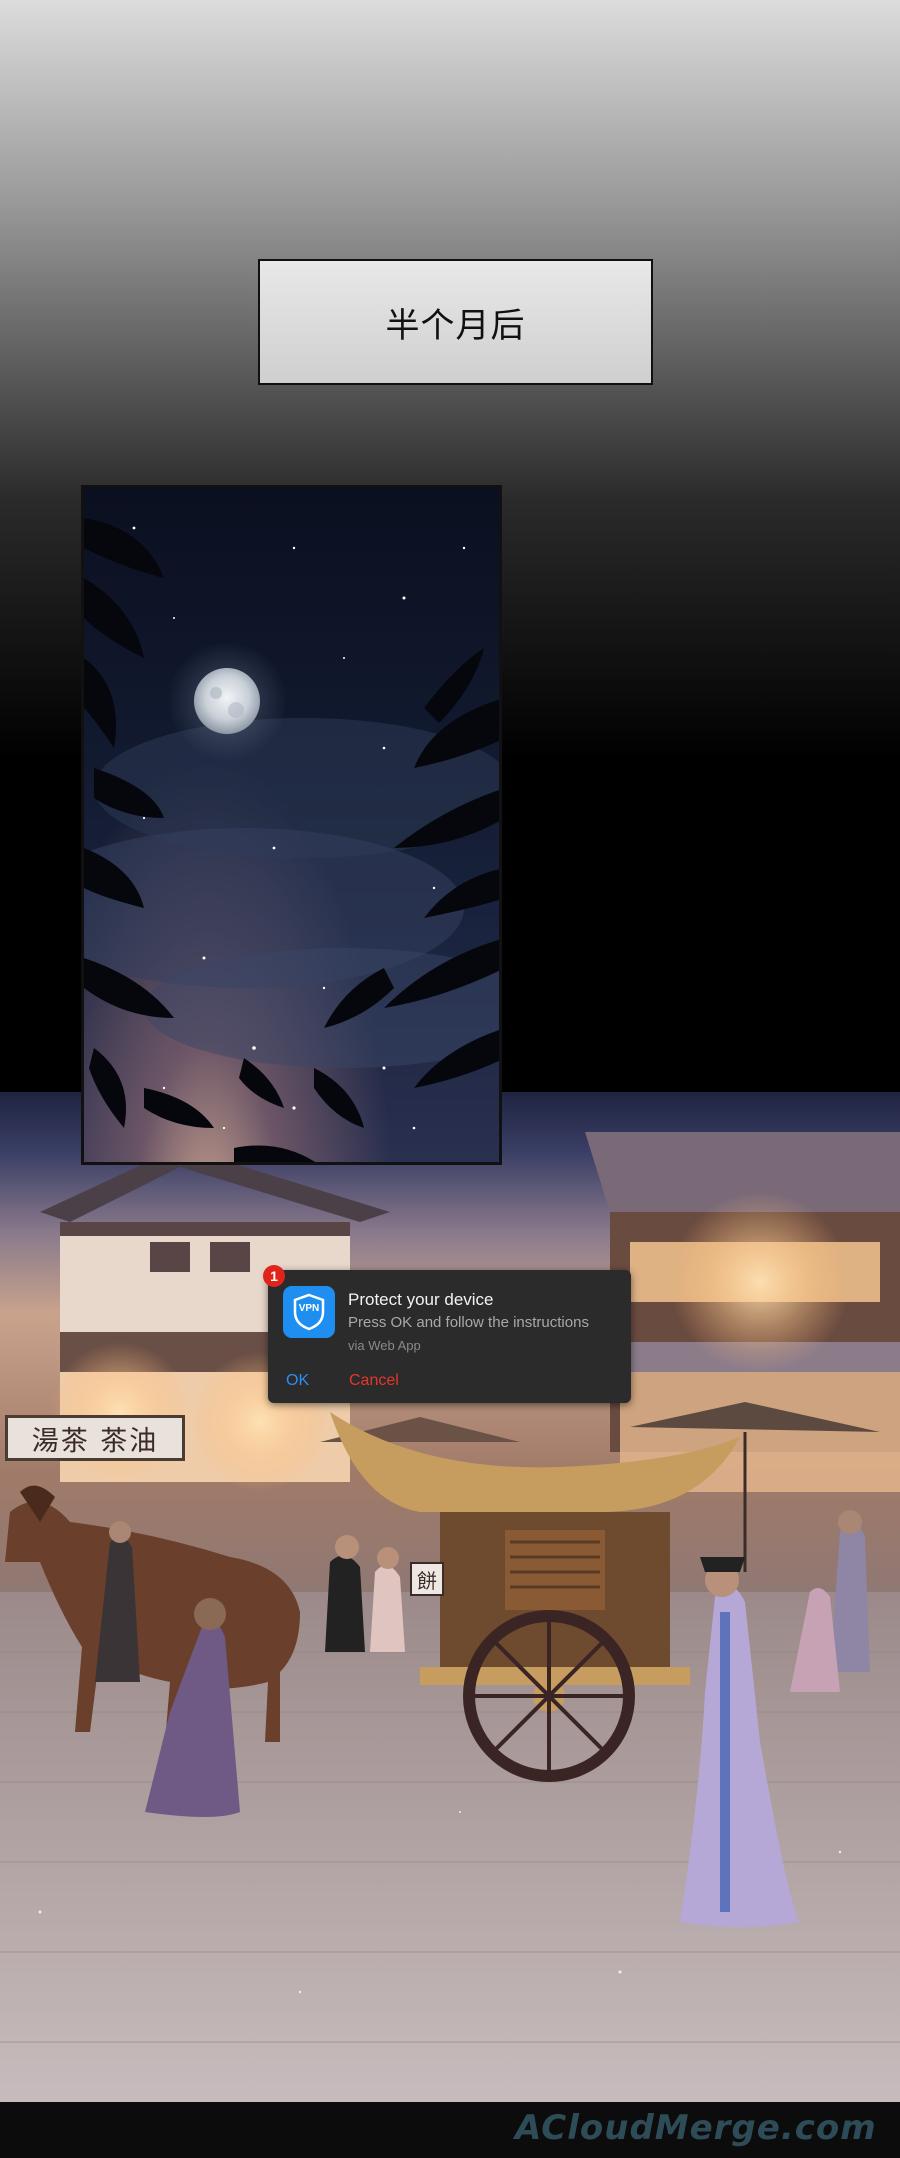 This screenshot has width=900, height=2158. I want to click on vpn-shield-icon: VPN, so click(309, 1312).